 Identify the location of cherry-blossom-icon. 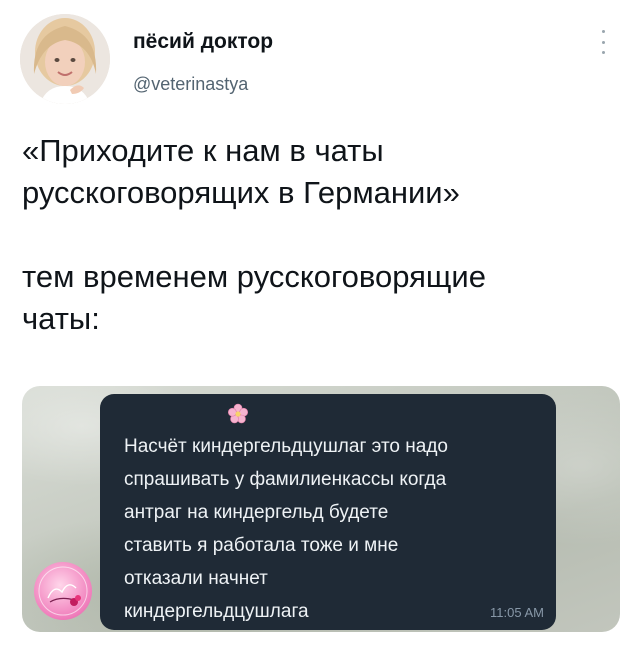
(238, 413).